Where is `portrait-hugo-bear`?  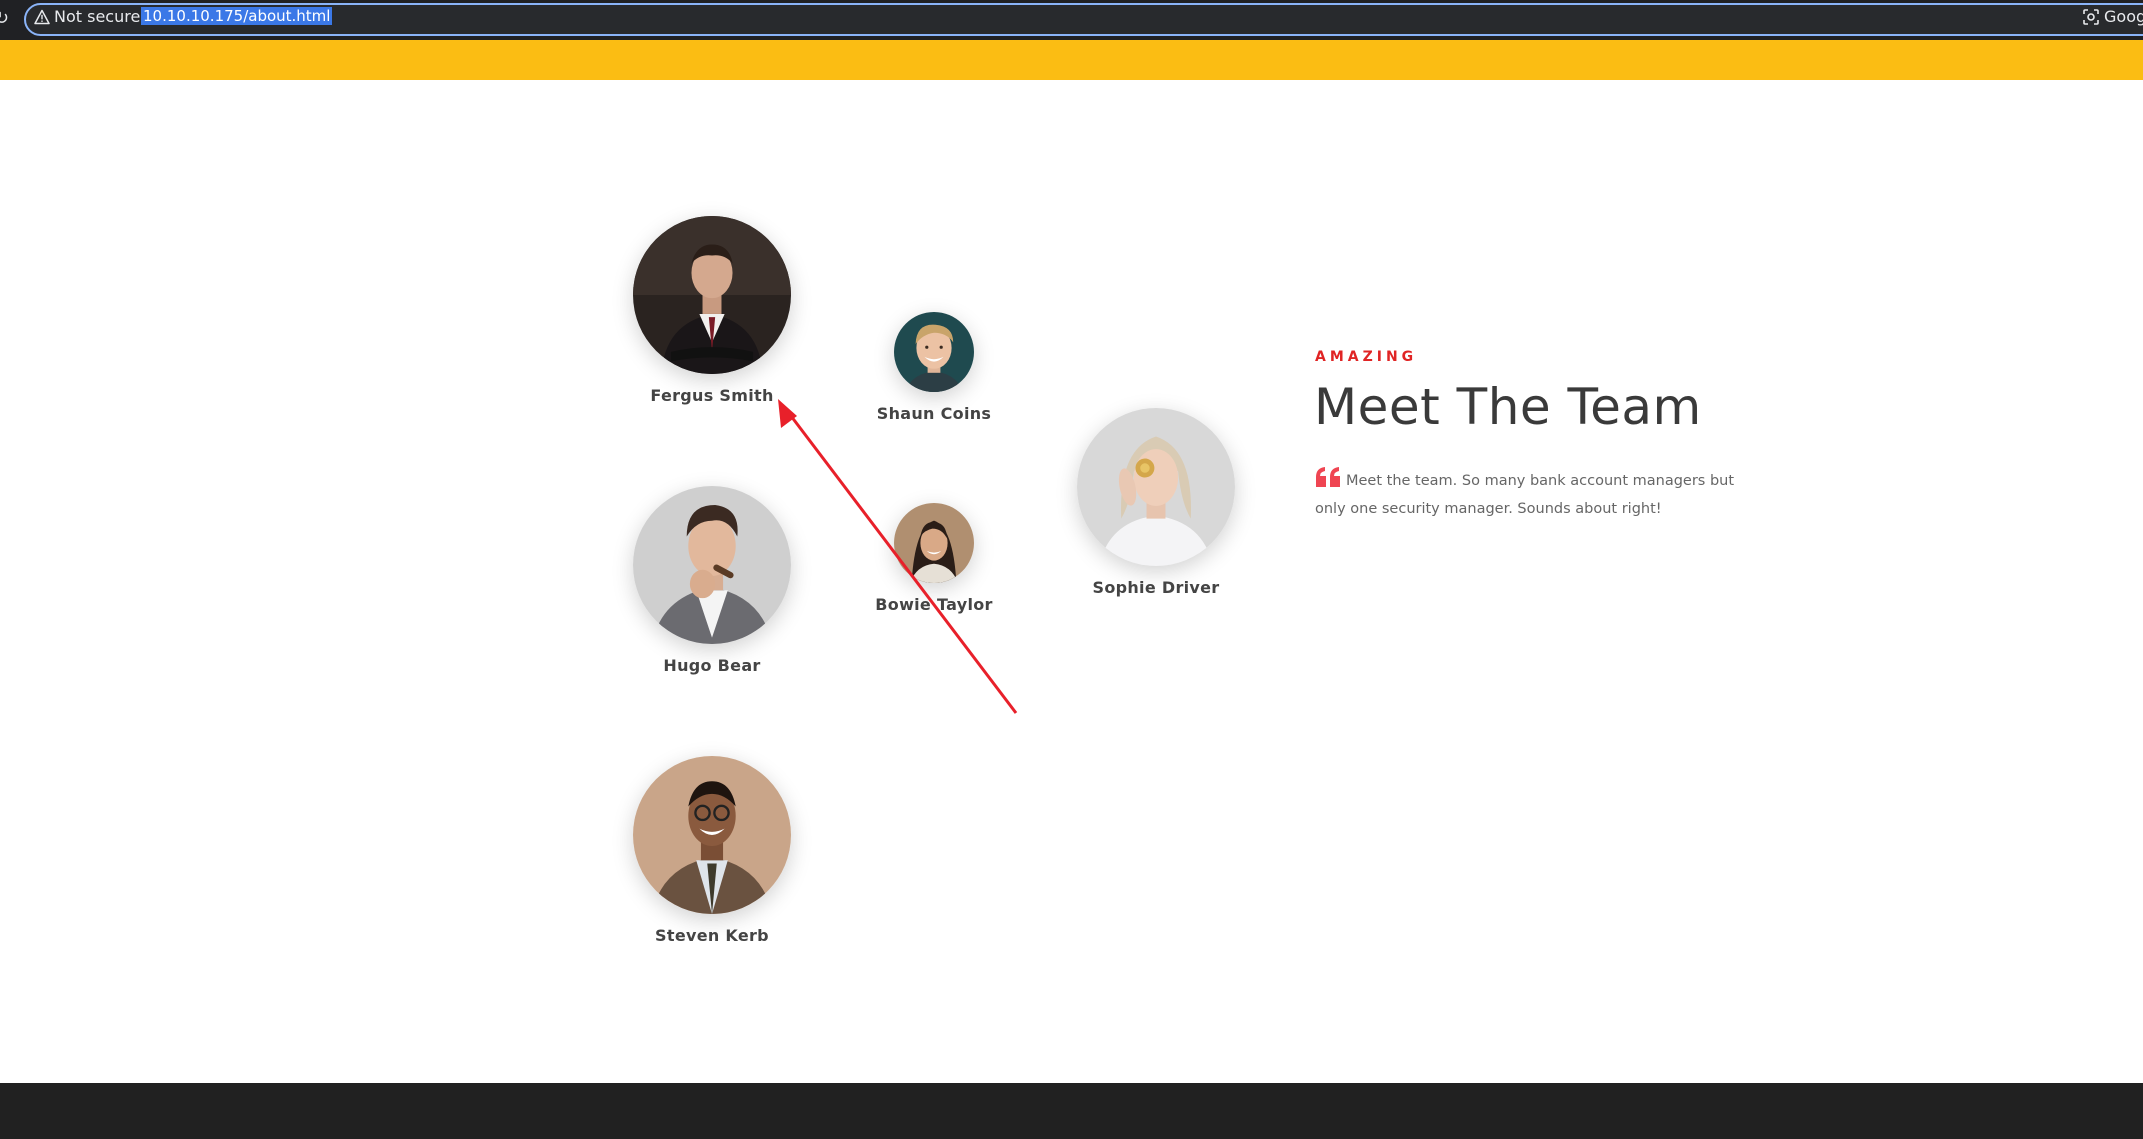
portrait-hugo-bear is located at coordinates (712, 565).